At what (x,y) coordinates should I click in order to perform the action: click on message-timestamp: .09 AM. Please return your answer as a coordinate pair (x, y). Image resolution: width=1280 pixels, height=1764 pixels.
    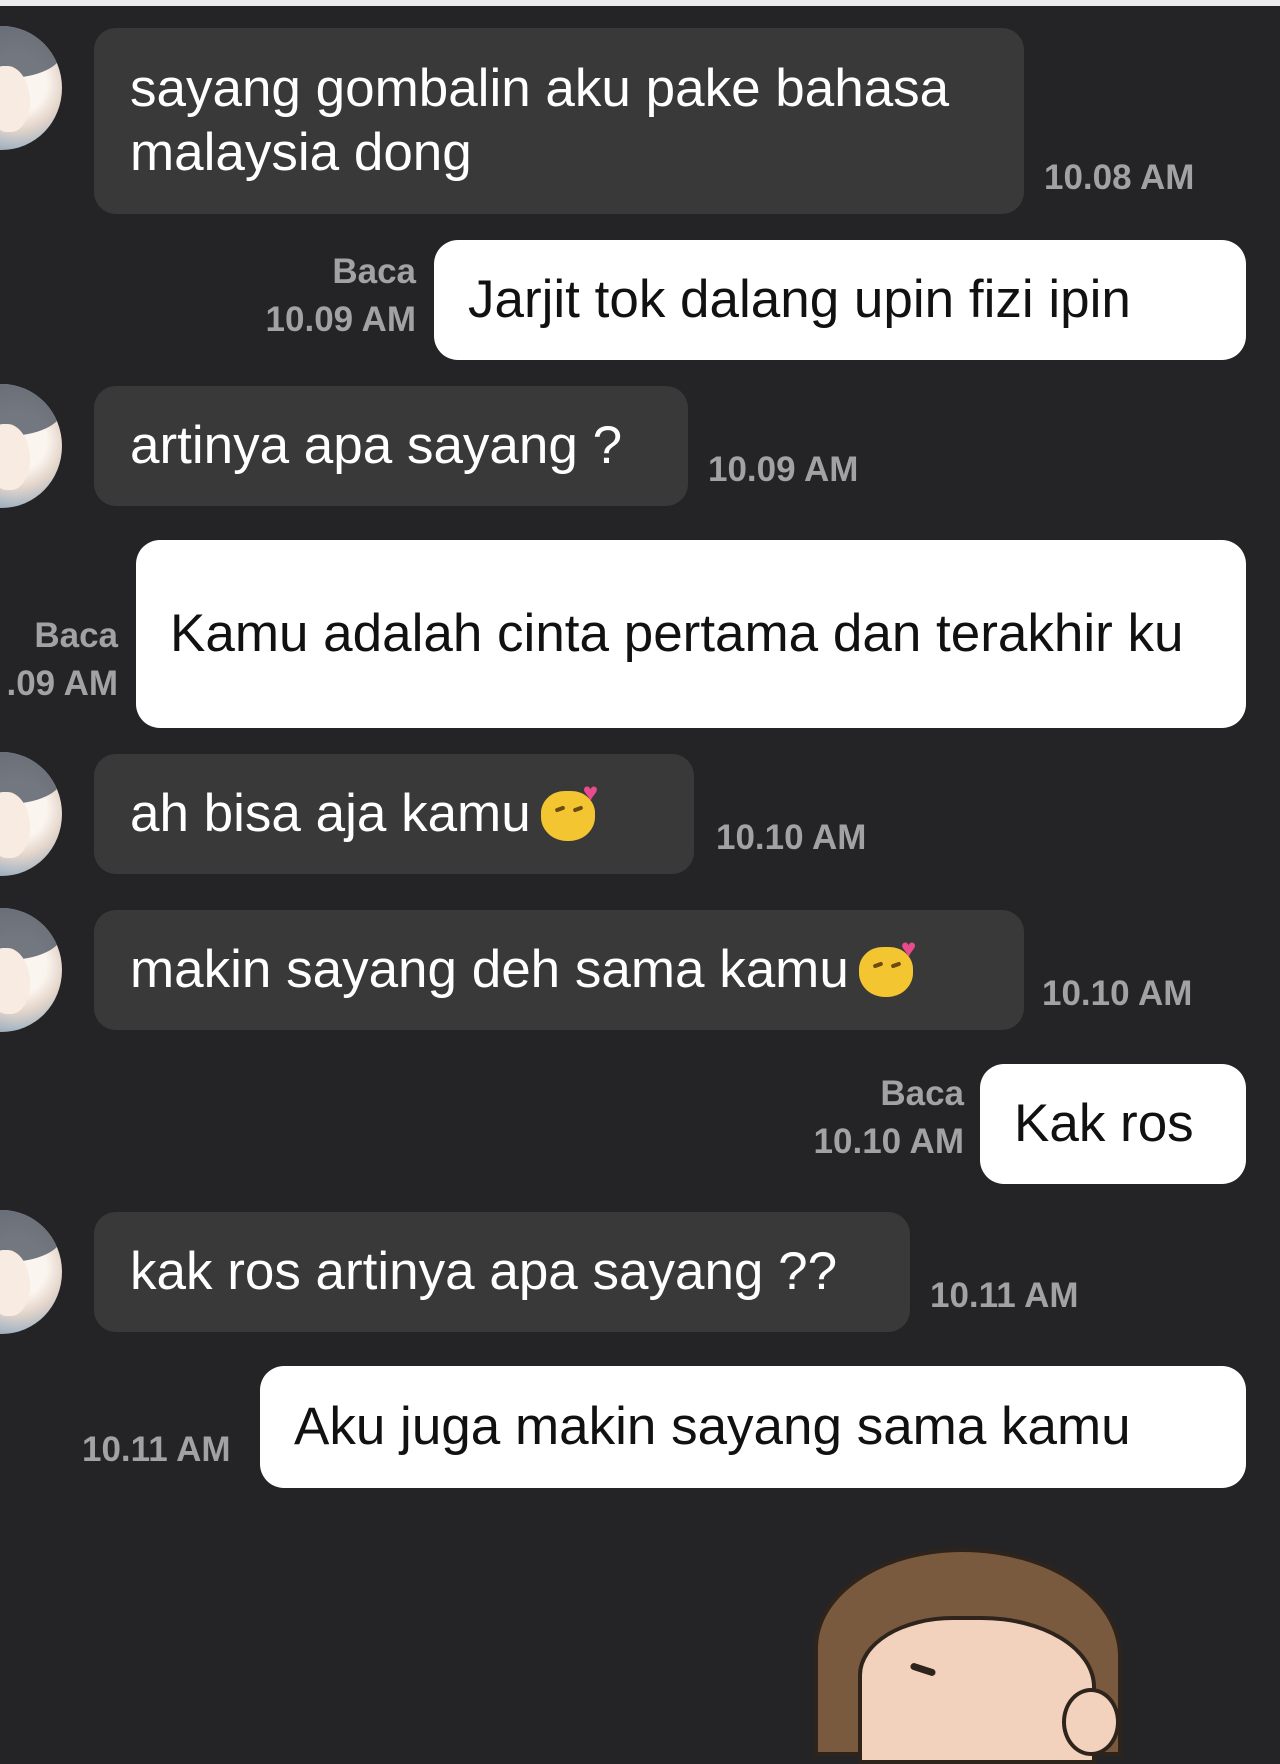
    Looking at the image, I should click on (62, 683).